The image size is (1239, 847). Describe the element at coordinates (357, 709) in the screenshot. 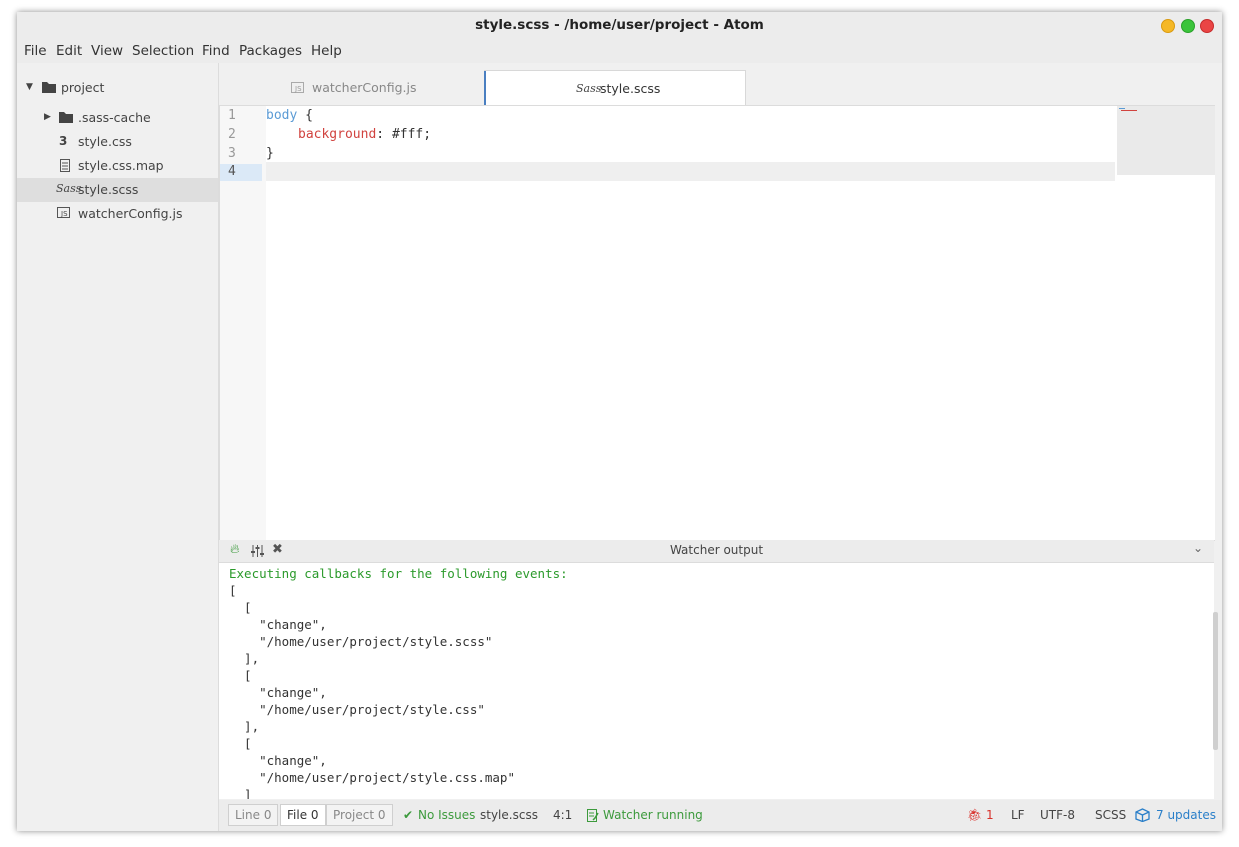

I see `output-line: "/home/user/project/style.css"` at that location.